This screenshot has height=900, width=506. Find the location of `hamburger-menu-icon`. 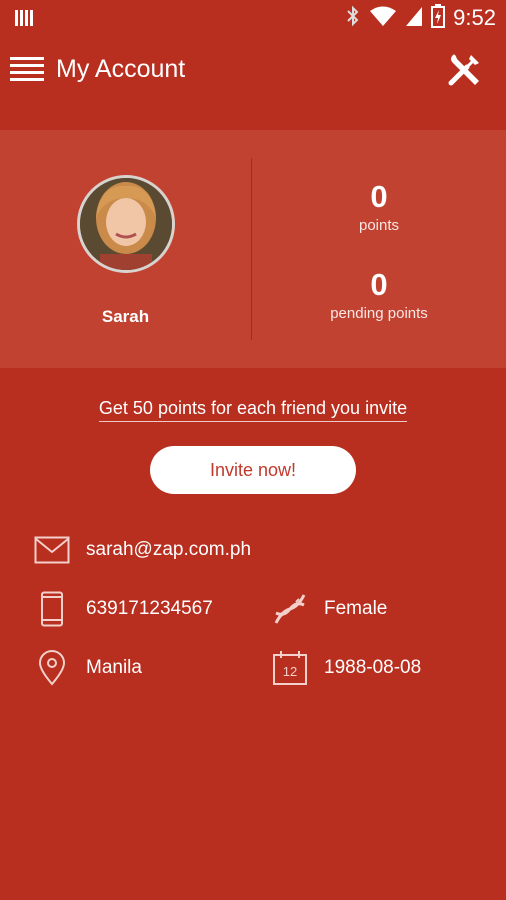

hamburger-menu-icon is located at coordinates (27, 69).